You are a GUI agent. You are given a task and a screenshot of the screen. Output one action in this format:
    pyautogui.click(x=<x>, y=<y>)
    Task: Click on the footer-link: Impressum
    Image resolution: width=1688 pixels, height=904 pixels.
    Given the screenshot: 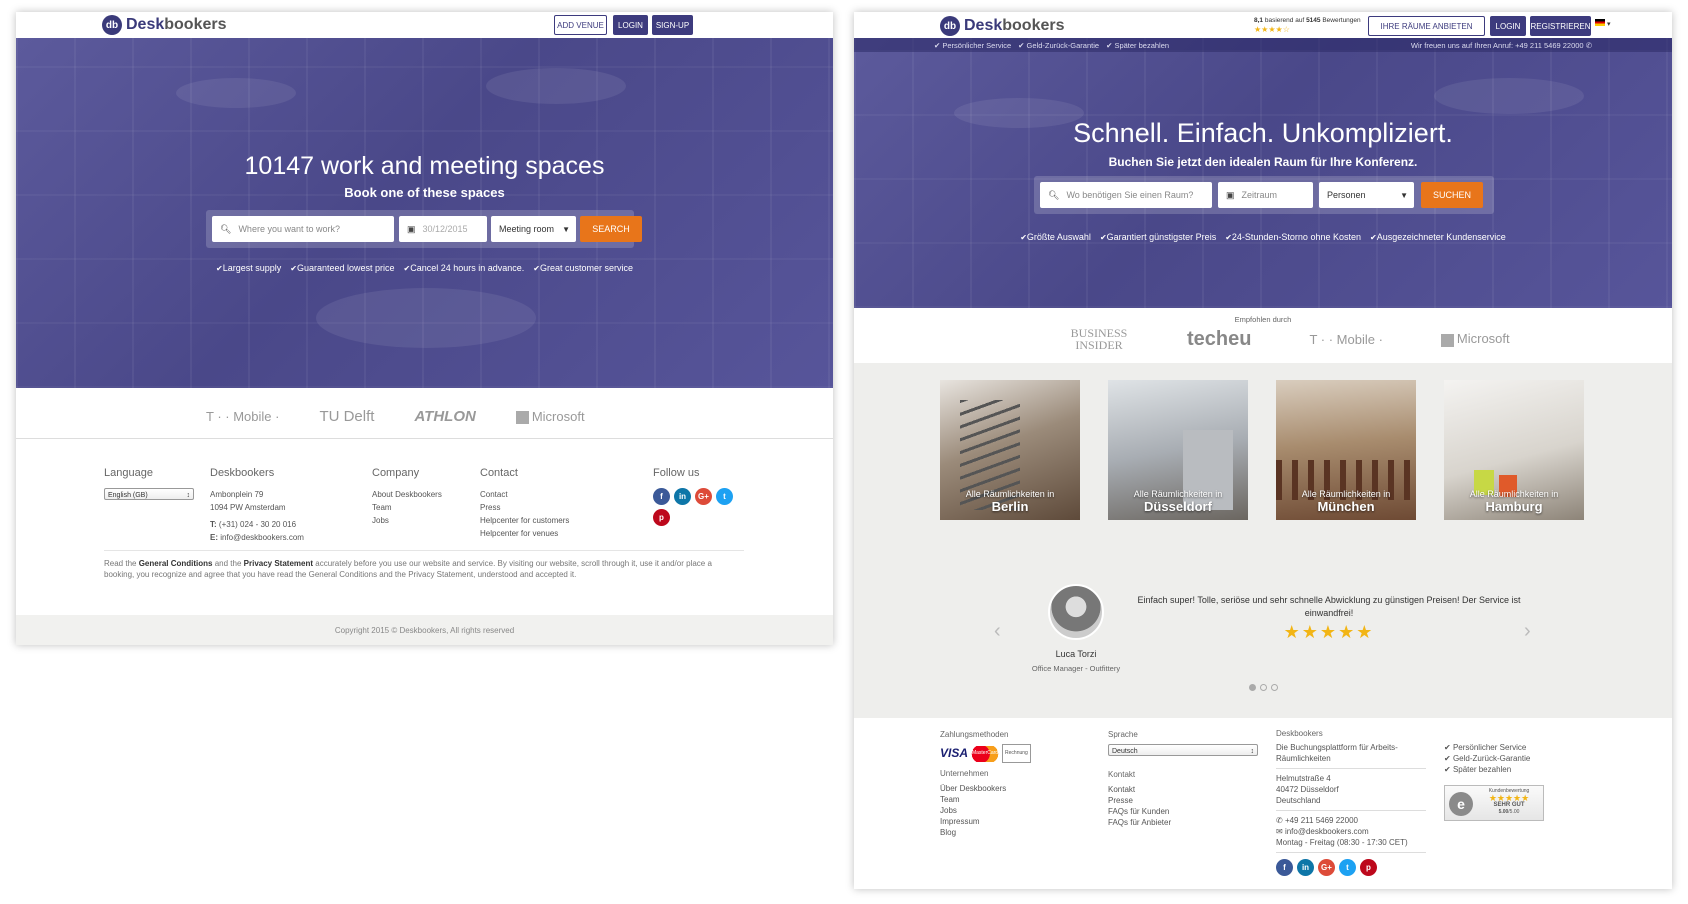 What is the action you would take?
    pyautogui.click(x=1015, y=821)
    